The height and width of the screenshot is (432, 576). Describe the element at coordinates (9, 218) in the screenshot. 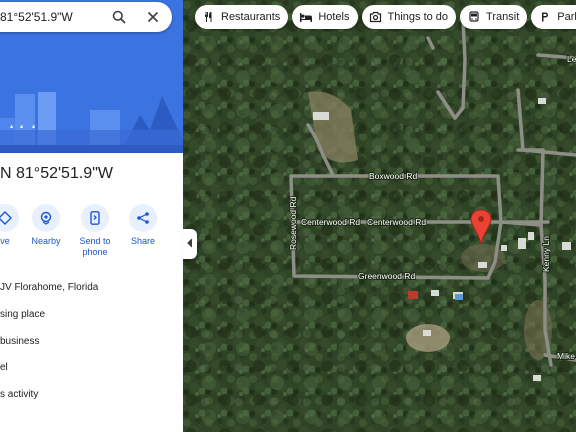

I see `directions-icon` at that location.